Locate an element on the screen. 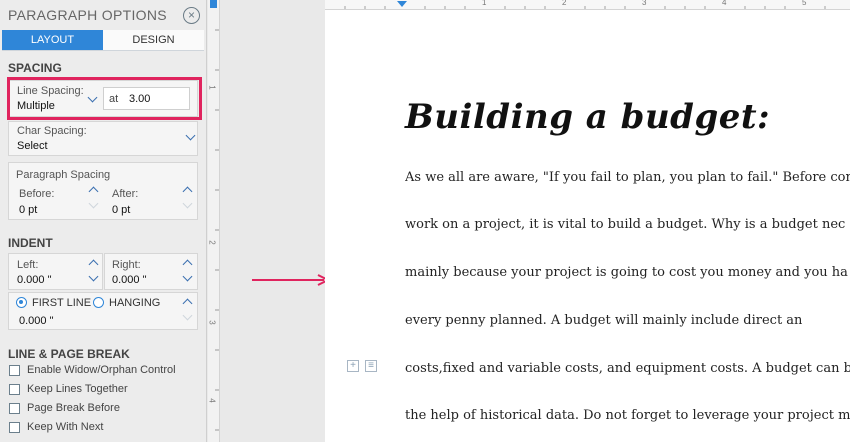  add-block-icon: + is located at coordinates (353, 366).